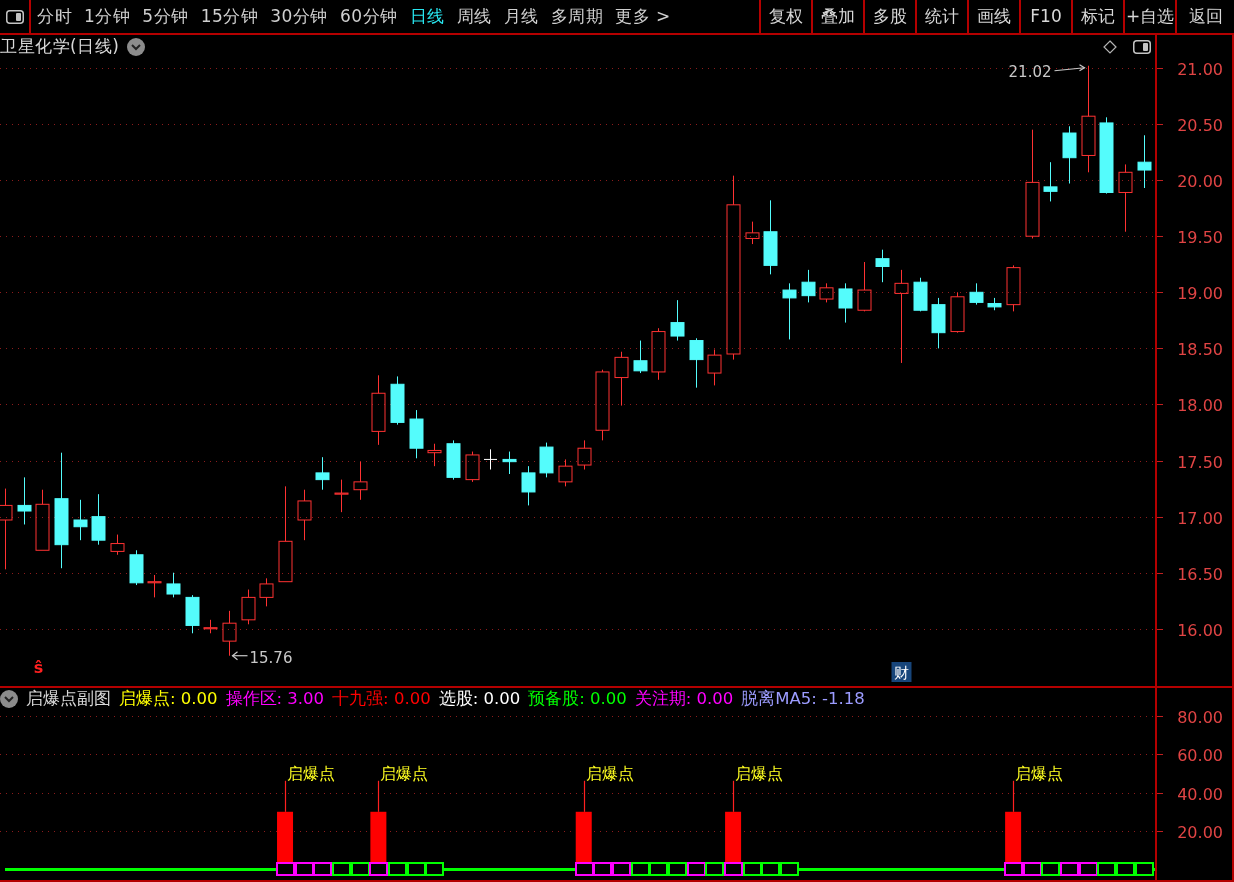  Describe the element at coordinates (68, 699) in the screenshot. I see `indicator-title: 启爆点副图` at that location.